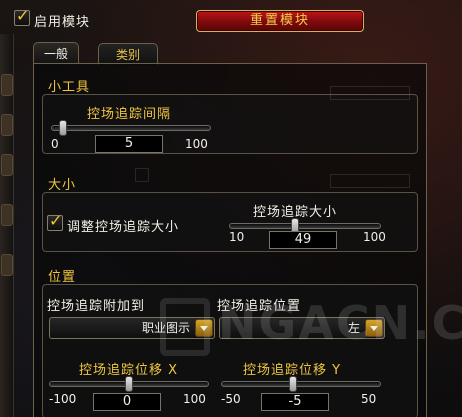  I want to click on interval-max: 100, so click(196, 144).